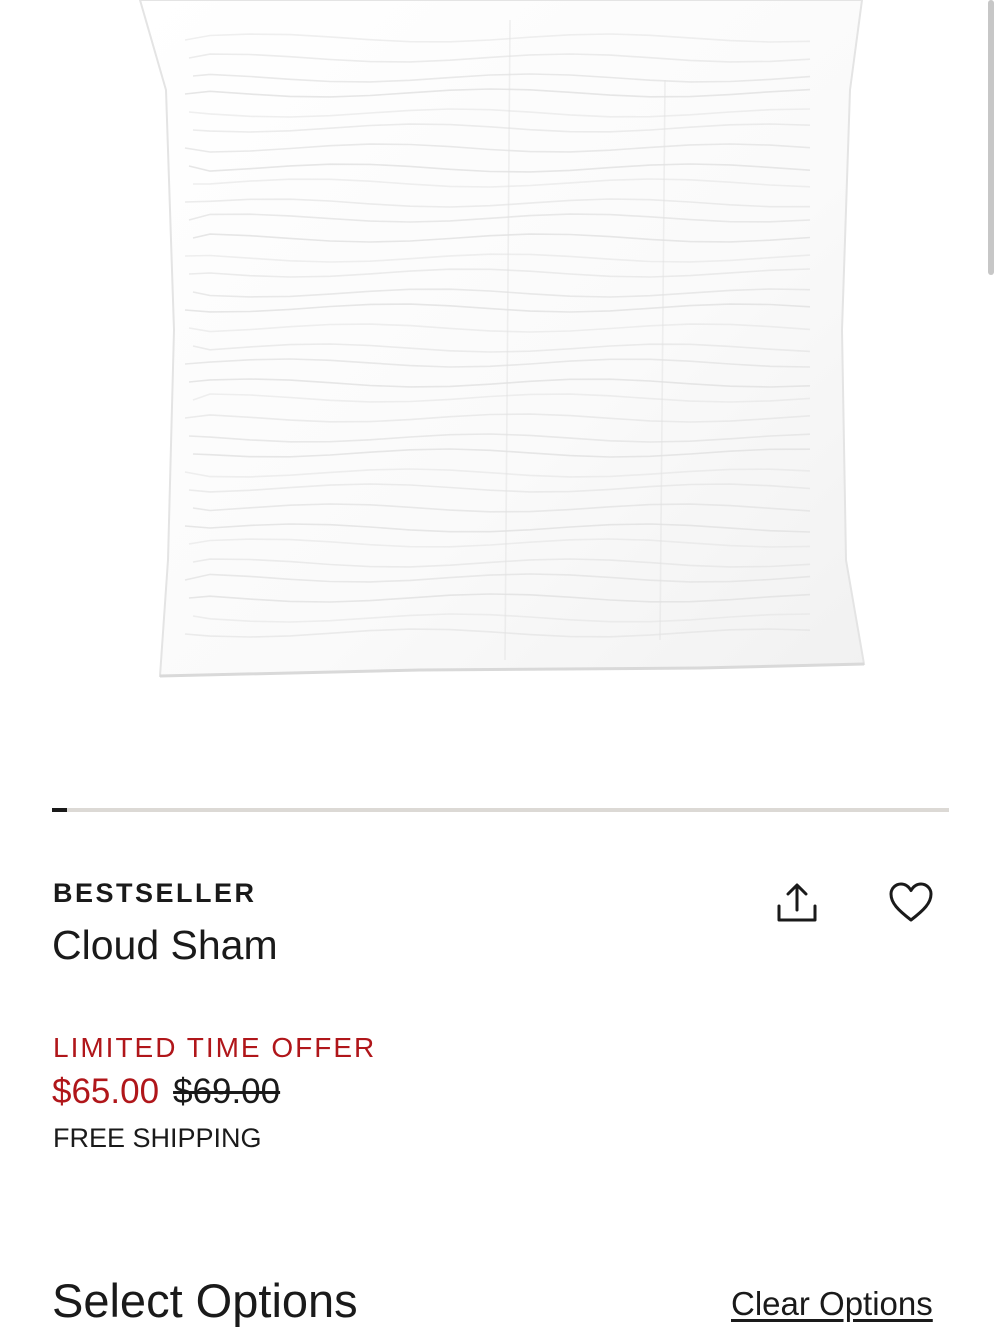 The width and height of the screenshot is (1000, 1333). Describe the element at coordinates (215, 1047) in the screenshot. I see `limited-time-offer-label: LIMITED TIME OFFER` at that location.